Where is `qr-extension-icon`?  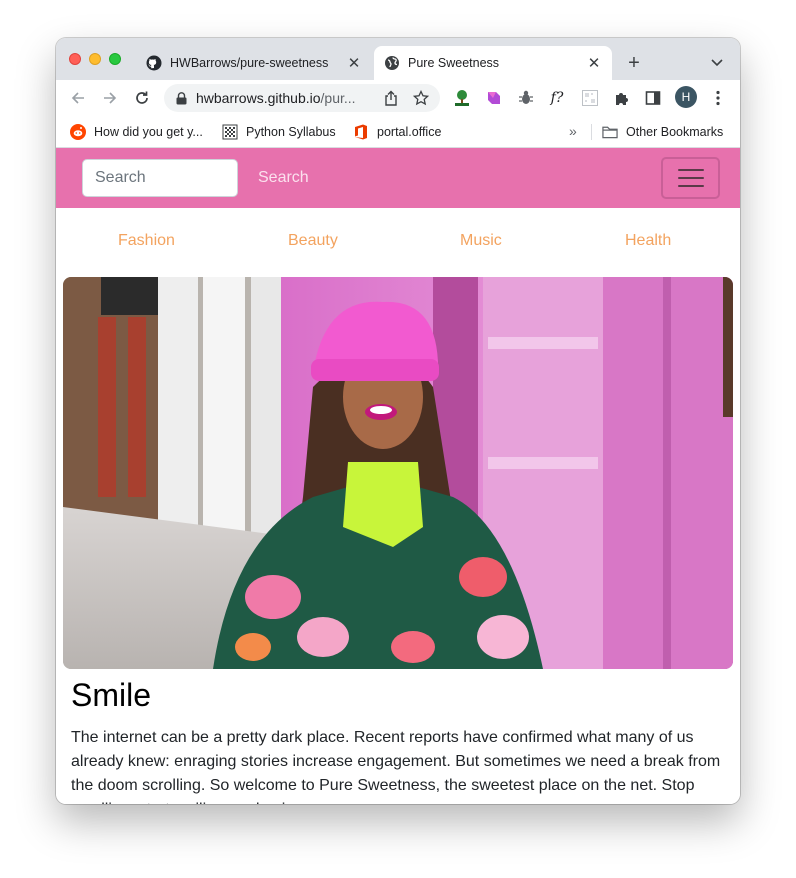
qr-extension-icon is located at coordinates (590, 98).